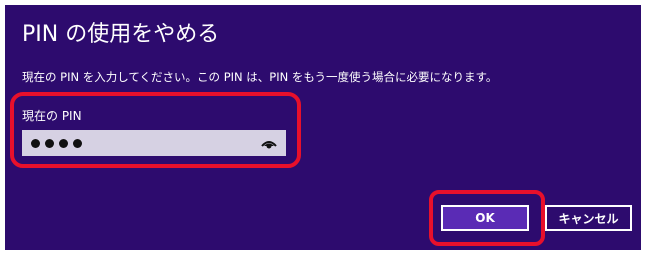  Describe the element at coordinates (269, 144) in the screenshot. I see `eye-reveal-icon` at that location.